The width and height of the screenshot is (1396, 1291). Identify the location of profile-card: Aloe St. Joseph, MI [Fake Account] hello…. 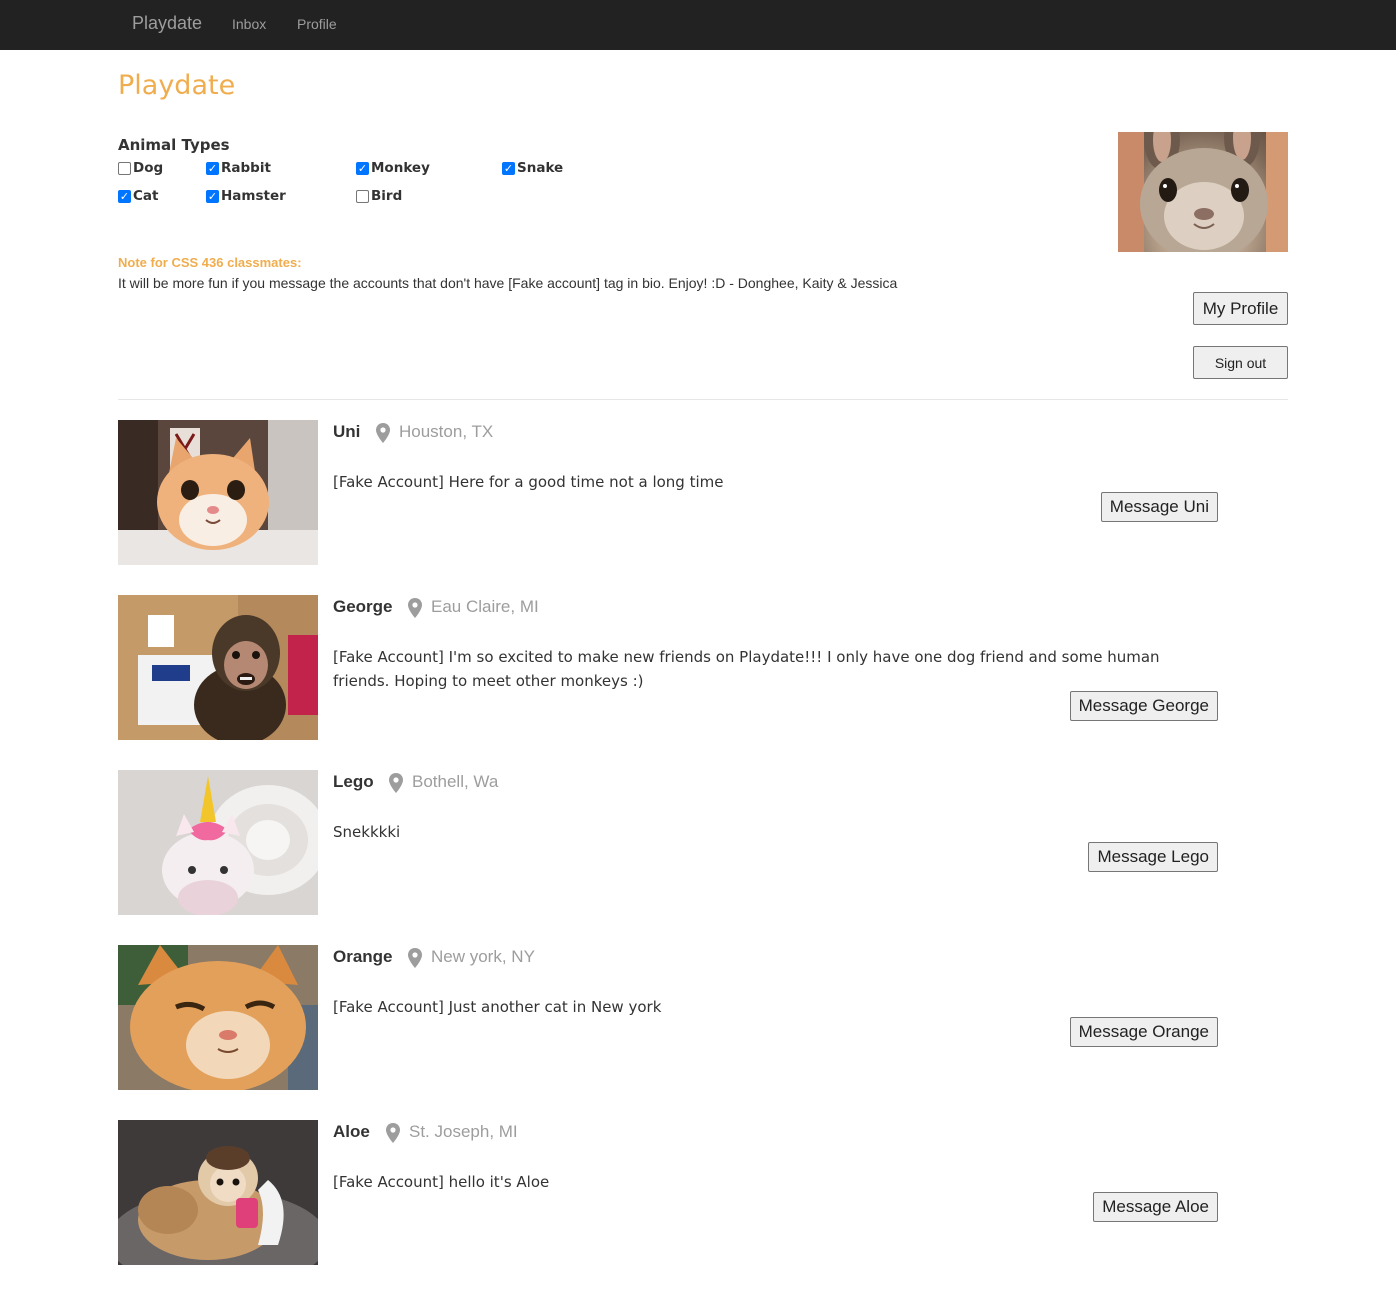
(668, 1192).